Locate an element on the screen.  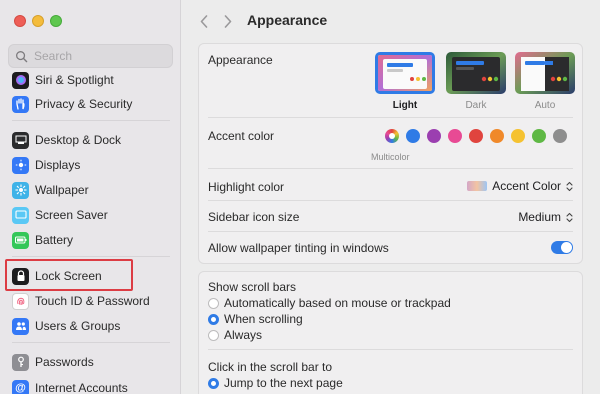
accent-selected-name: Multicolor is located at coordinates (390, 157).